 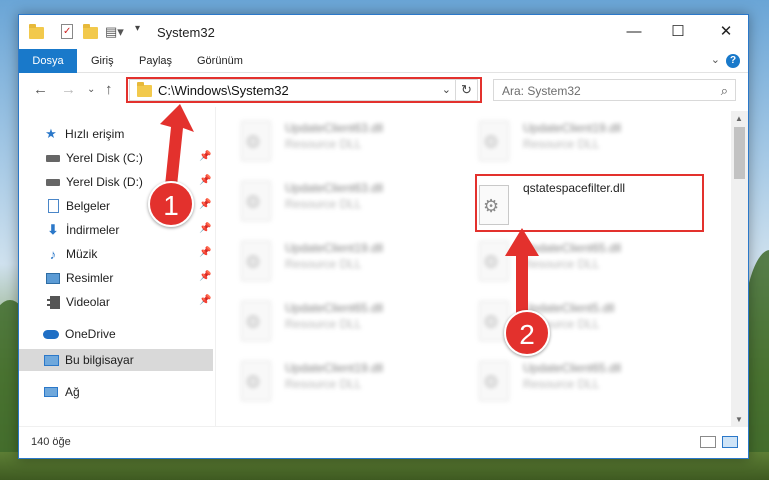 What do you see at coordinates (383, 61) in the screenshot?
I see `ribbon-tabs: Dosya Giriş Paylaş Görünüm ⌄ ?` at bounding box center [383, 61].